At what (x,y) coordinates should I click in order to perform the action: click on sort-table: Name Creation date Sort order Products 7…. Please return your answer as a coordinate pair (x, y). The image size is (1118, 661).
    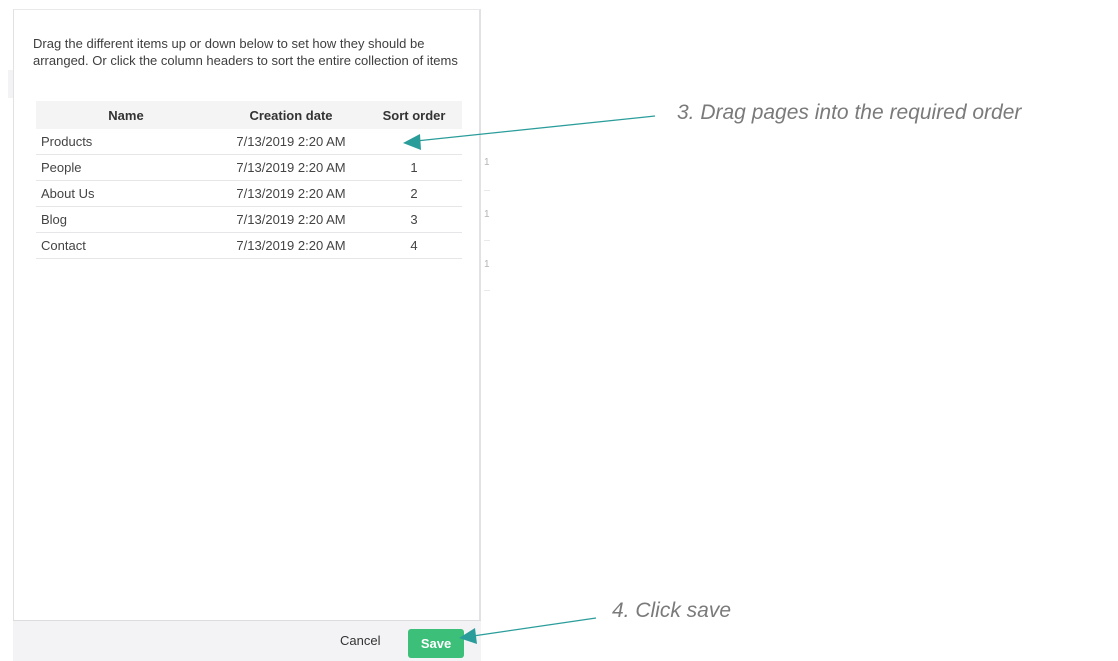
    Looking at the image, I should click on (249, 180).